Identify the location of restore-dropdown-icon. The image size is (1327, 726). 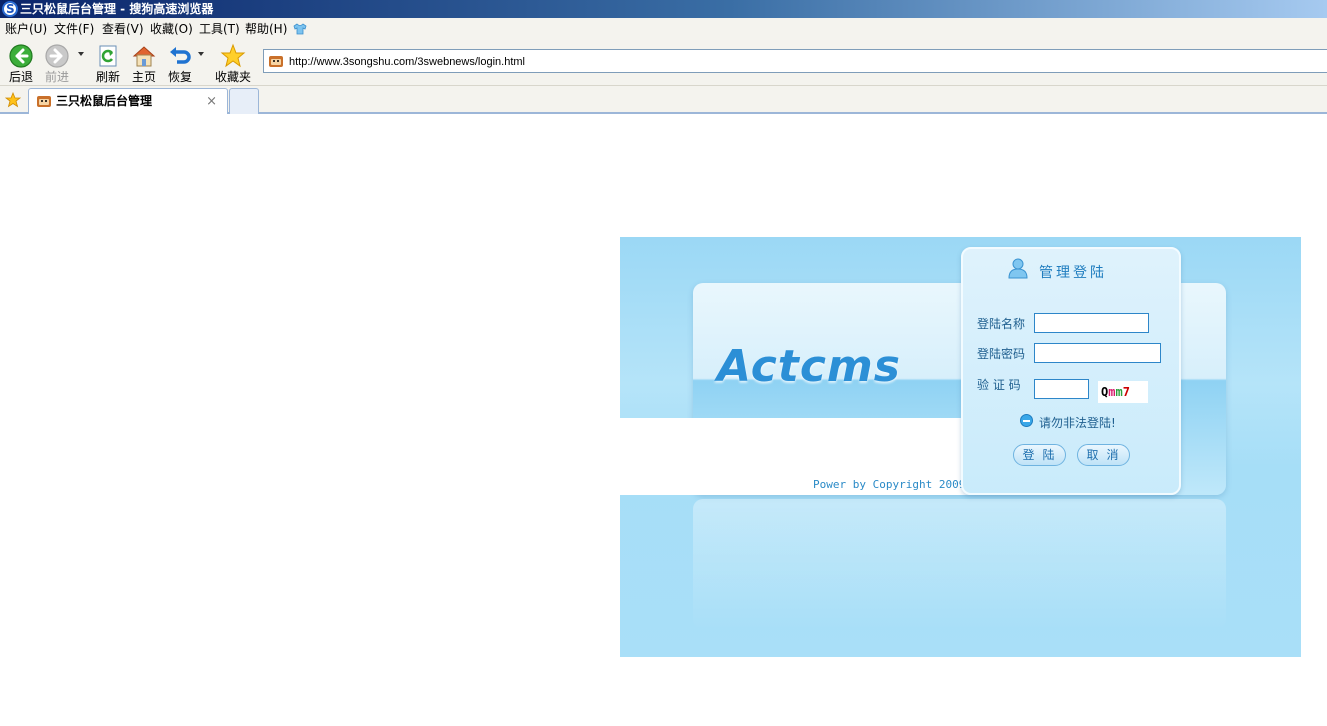
(201, 54).